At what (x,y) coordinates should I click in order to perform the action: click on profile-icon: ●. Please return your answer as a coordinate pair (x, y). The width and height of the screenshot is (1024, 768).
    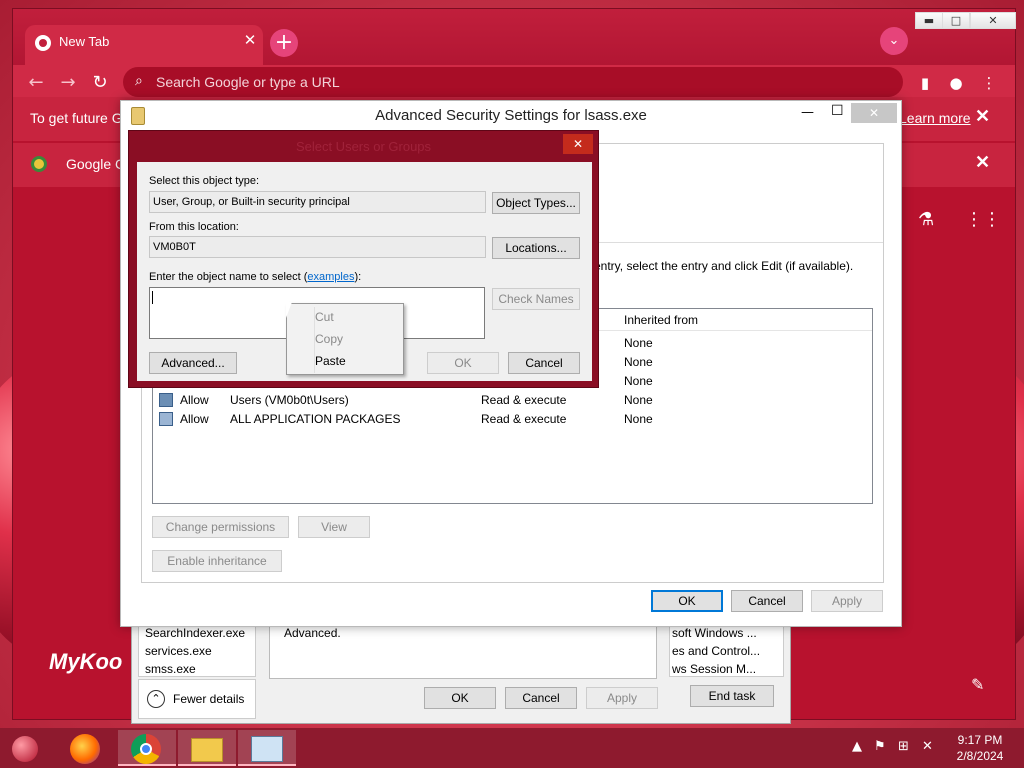
    Looking at the image, I should click on (956, 83).